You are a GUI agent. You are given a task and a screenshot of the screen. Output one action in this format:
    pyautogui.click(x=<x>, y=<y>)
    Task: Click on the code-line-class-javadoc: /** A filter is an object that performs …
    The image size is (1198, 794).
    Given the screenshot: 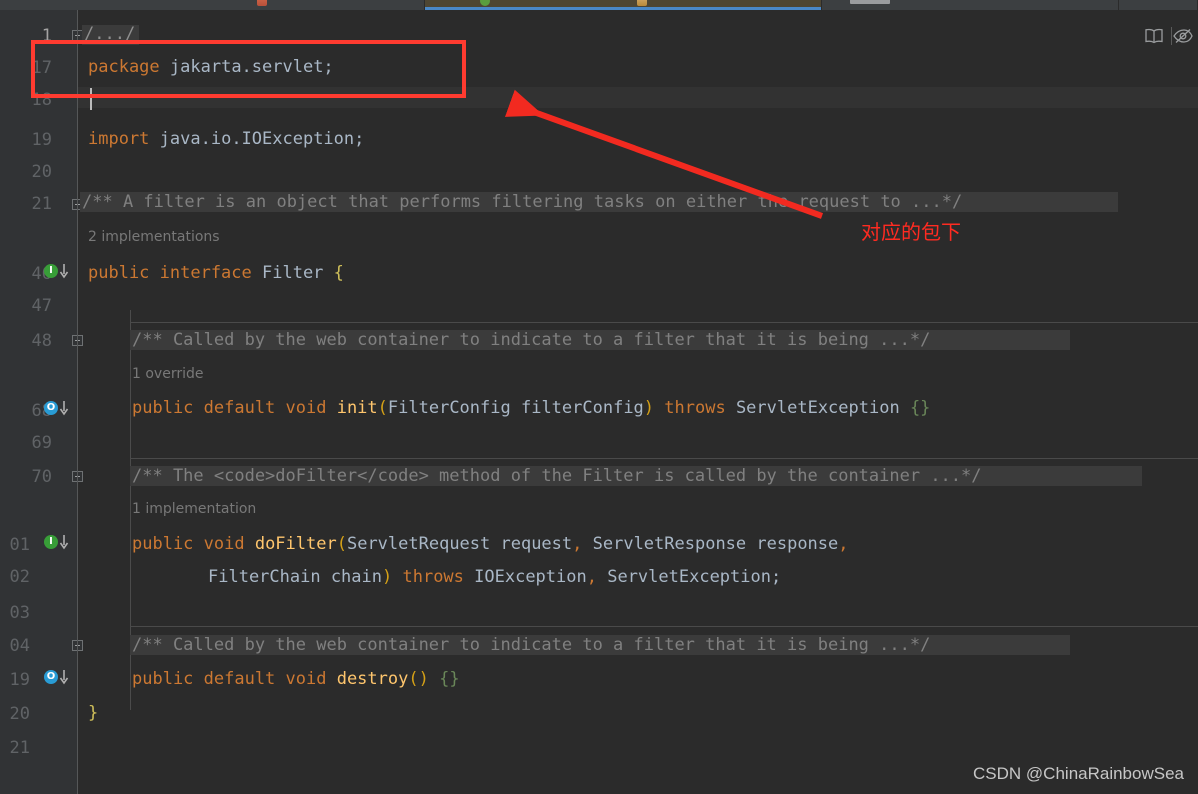 What is the action you would take?
    pyautogui.click(x=522, y=202)
    